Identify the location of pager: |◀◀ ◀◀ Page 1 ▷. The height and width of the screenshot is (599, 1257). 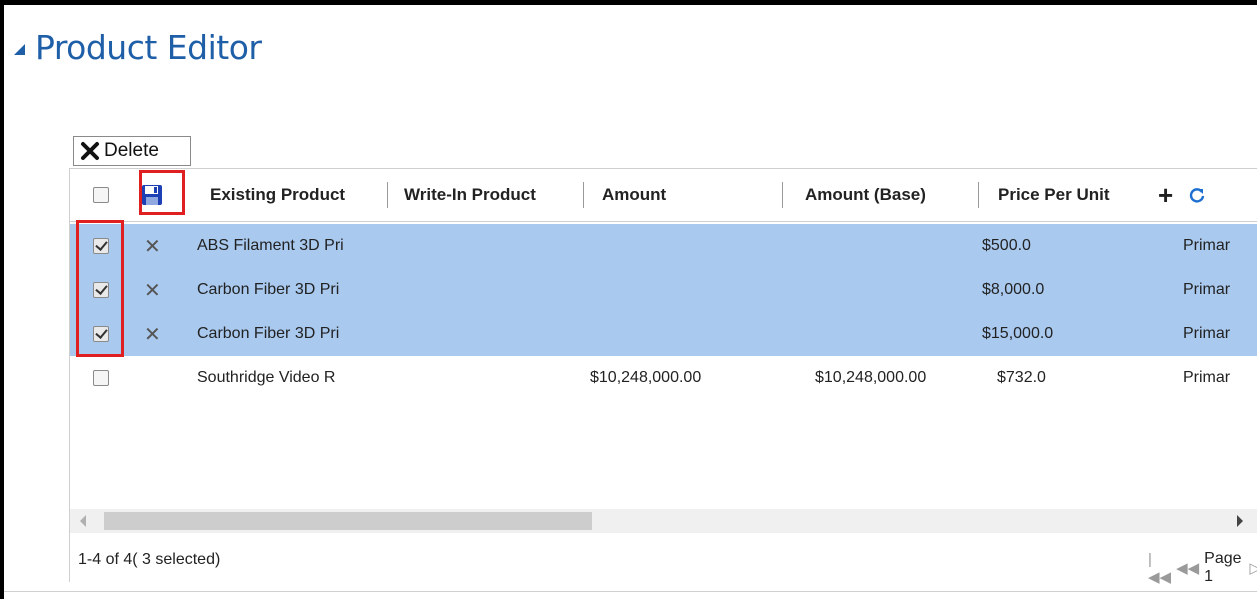
(1202, 568).